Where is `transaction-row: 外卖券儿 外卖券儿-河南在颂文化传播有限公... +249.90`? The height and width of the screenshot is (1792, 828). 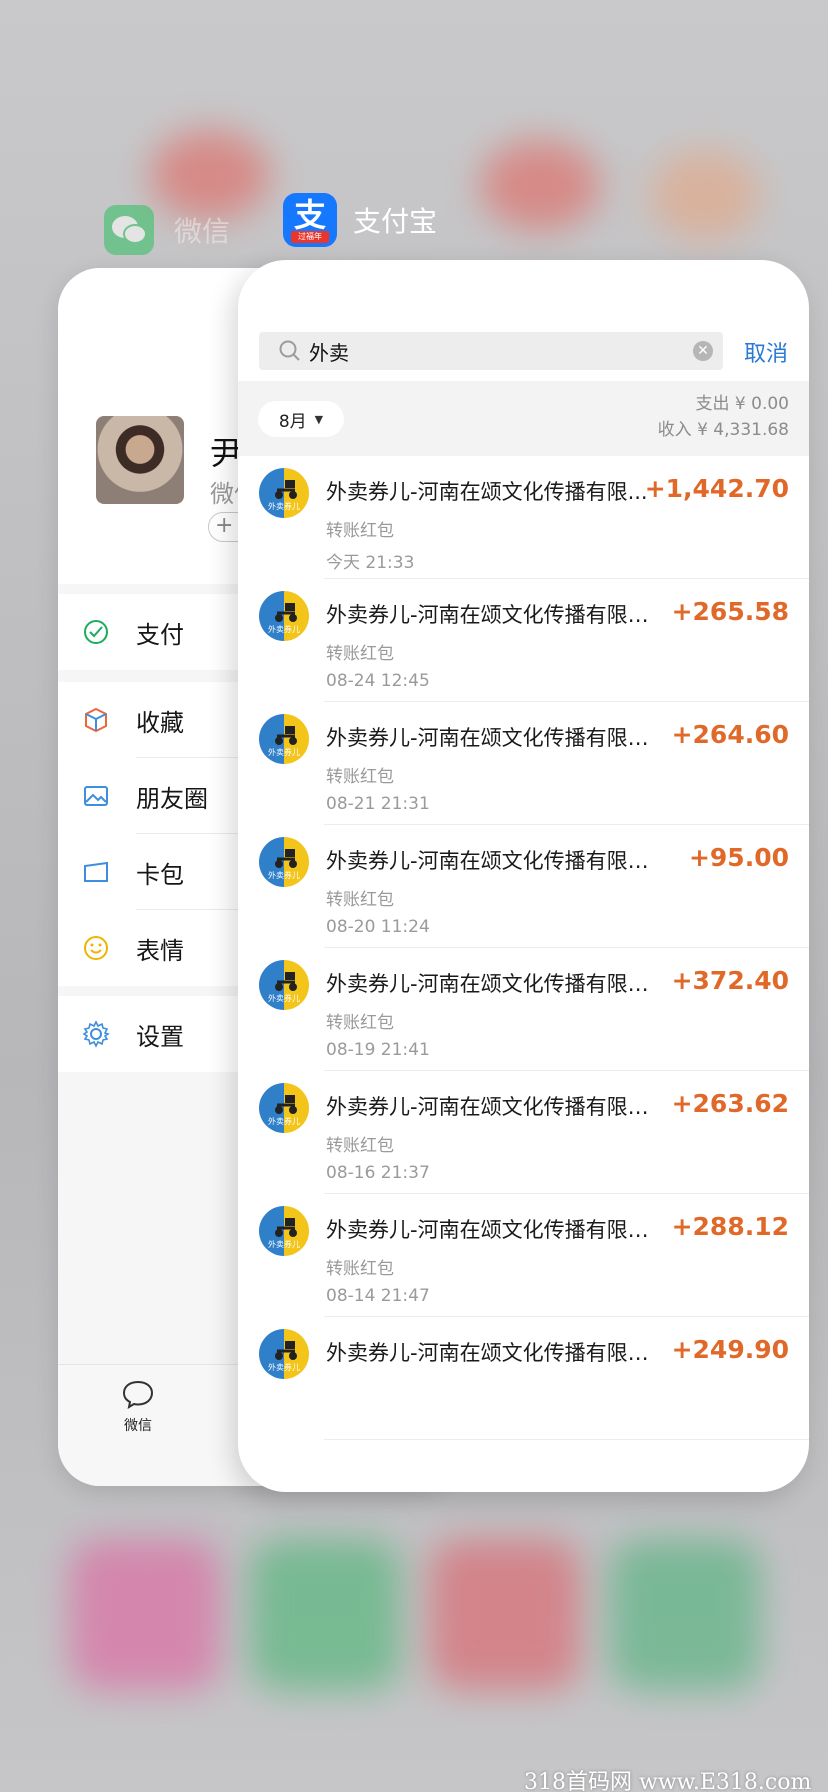
transaction-row: 外卖券儿 外卖券儿-河南在颂文化传播有限公... +249.90 is located at coordinates (523, 1378).